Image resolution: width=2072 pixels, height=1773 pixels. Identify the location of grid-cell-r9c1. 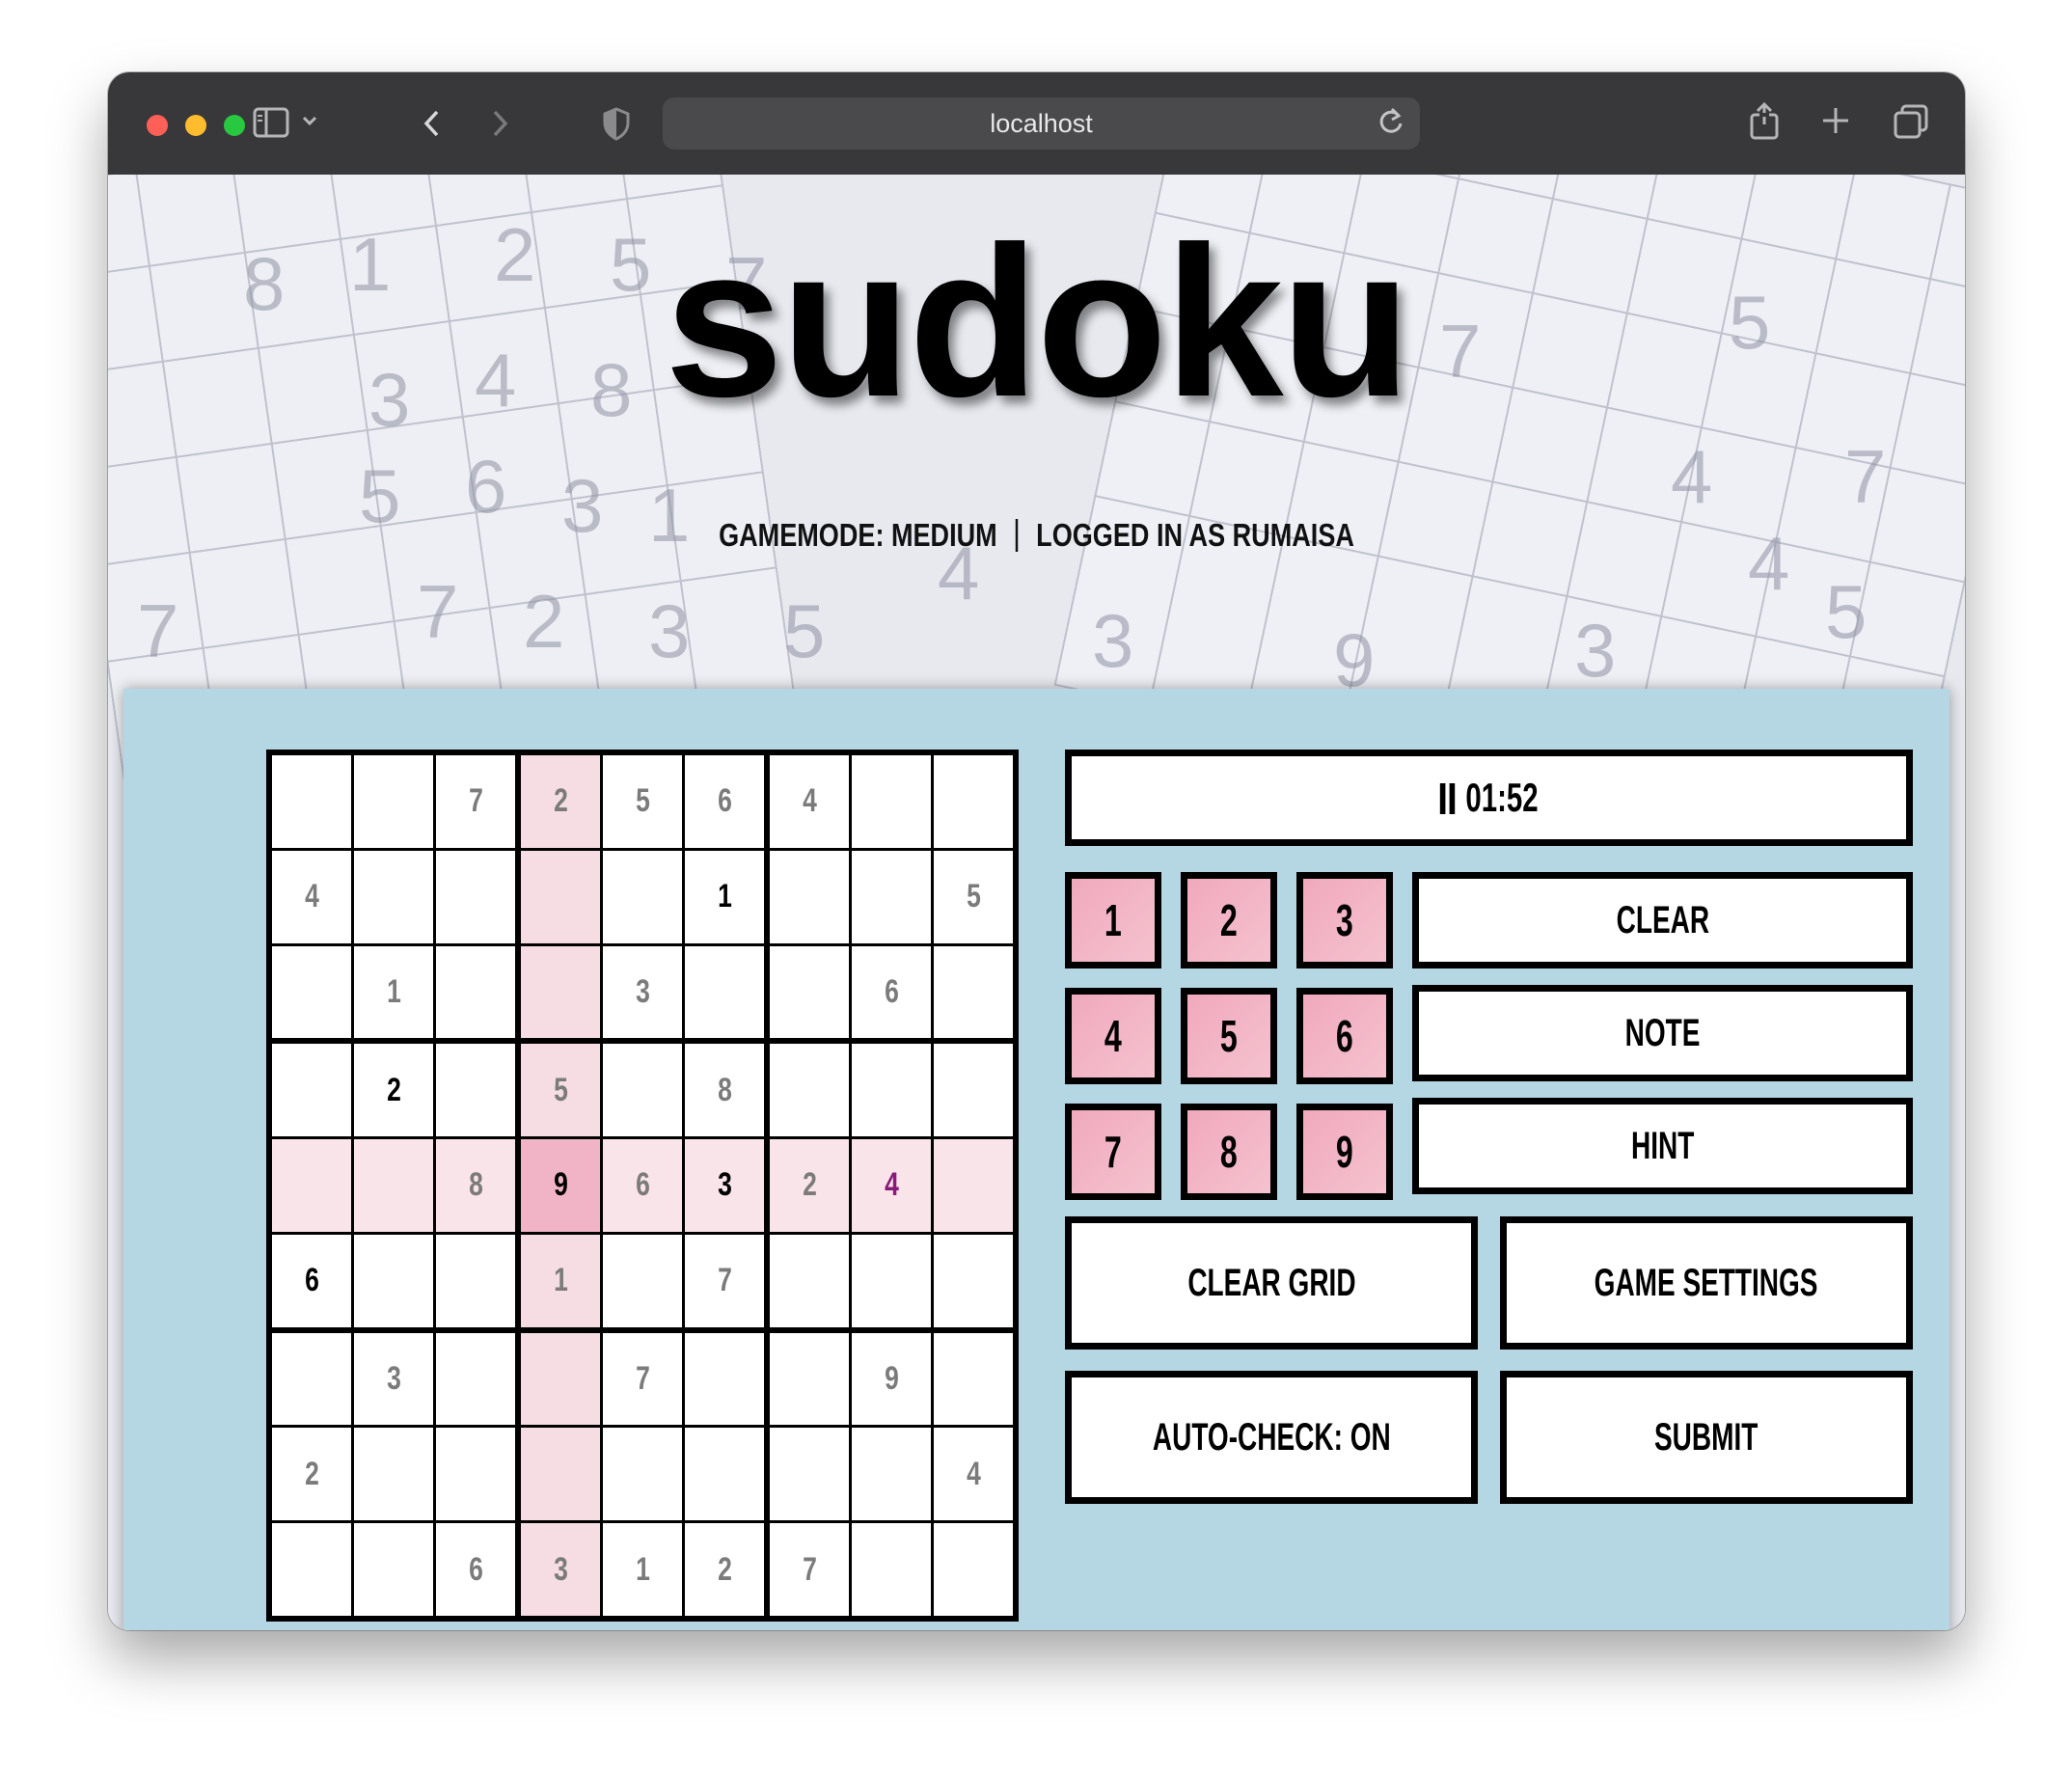
(311, 1569).